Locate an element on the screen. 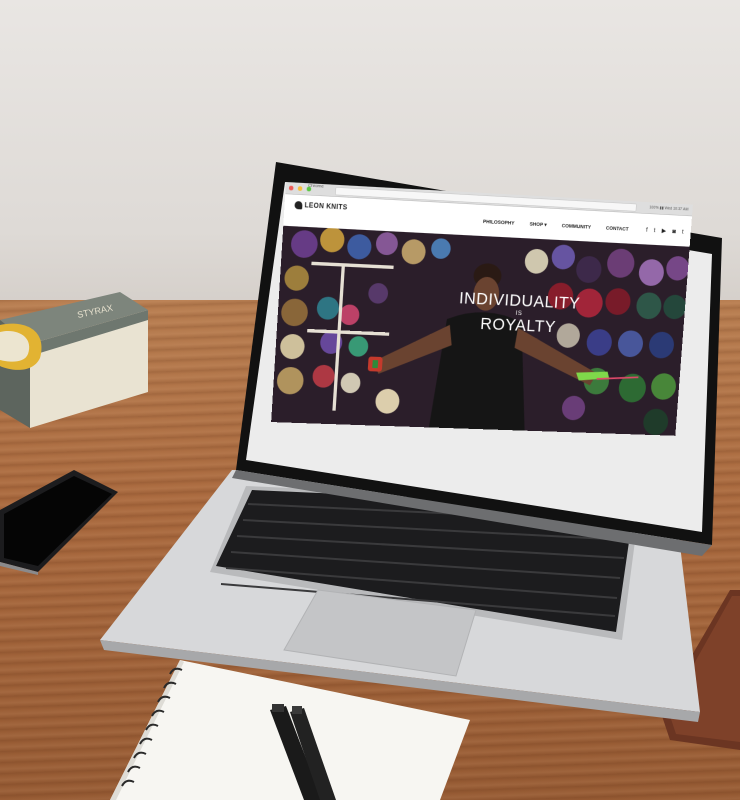 Image resolution: width=740 pixels, height=800 pixels. hero-headline: INDIVIDUALITY IS ROYALTY is located at coordinates (519, 313).